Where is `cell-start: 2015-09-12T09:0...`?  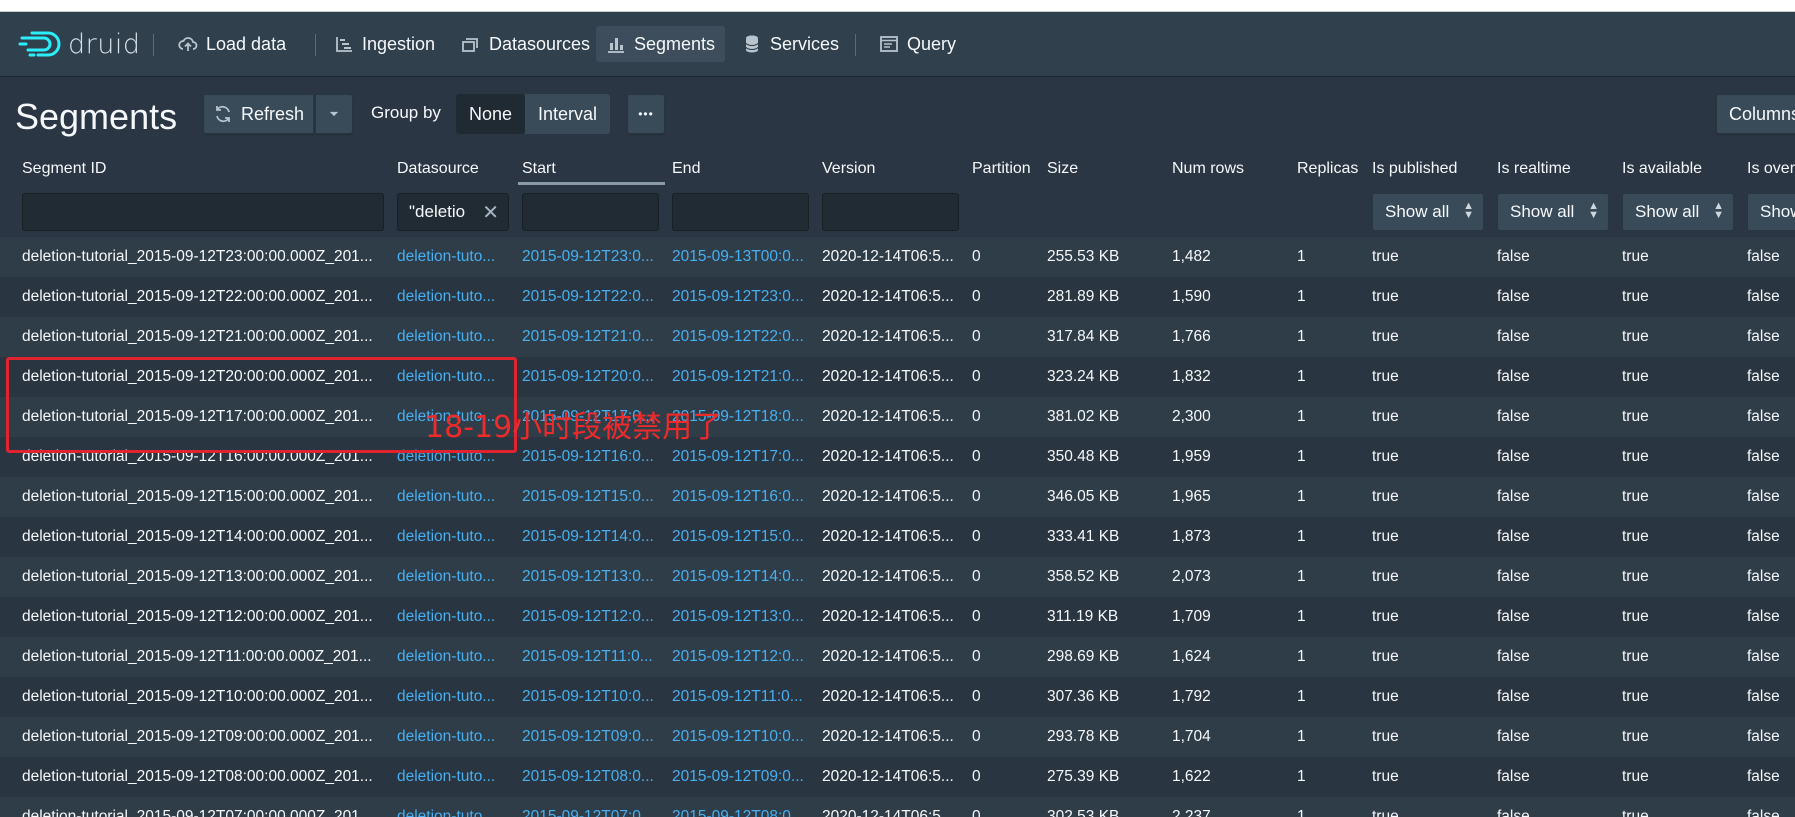 cell-start: 2015-09-12T09:0... is located at coordinates (594, 737).